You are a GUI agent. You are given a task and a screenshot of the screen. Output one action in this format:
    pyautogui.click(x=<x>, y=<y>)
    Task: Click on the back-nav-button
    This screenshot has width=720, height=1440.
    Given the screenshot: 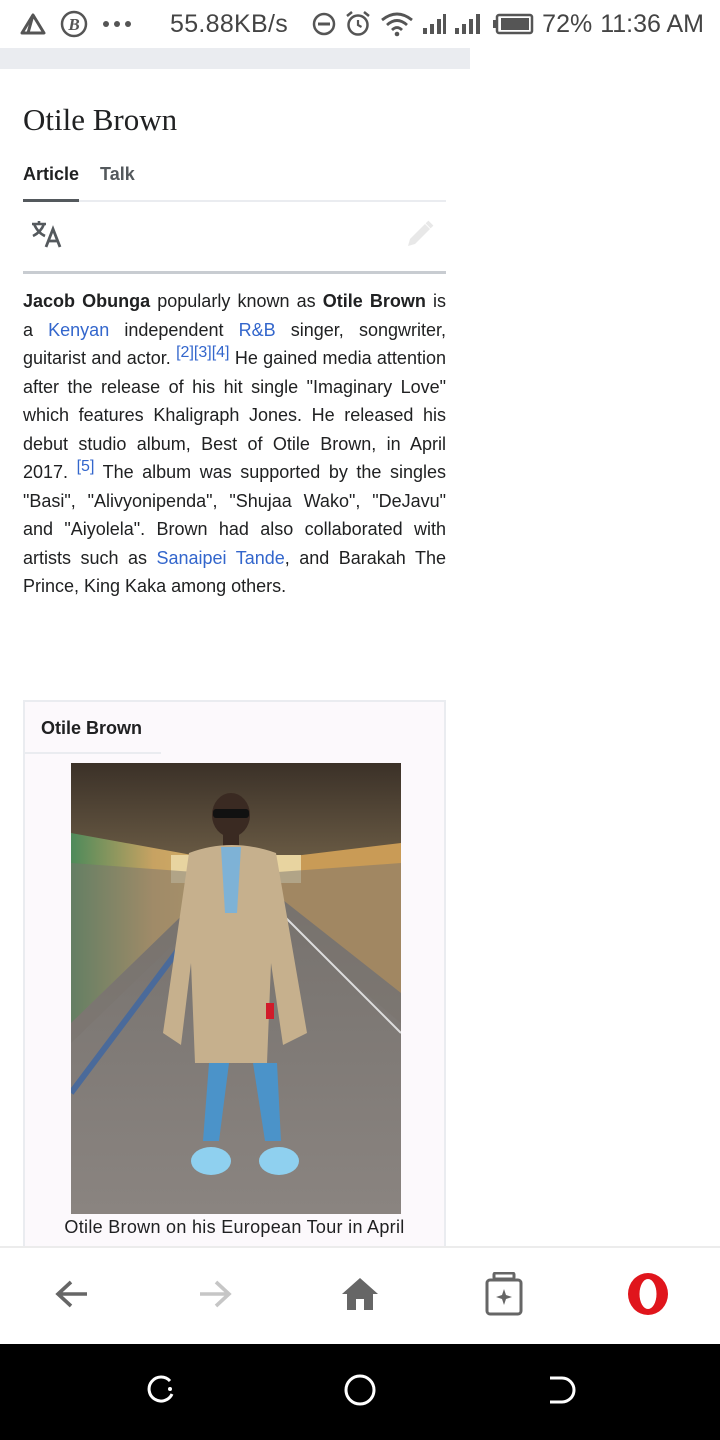 What is the action you would take?
    pyautogui.click(x=560, y=1392)
    